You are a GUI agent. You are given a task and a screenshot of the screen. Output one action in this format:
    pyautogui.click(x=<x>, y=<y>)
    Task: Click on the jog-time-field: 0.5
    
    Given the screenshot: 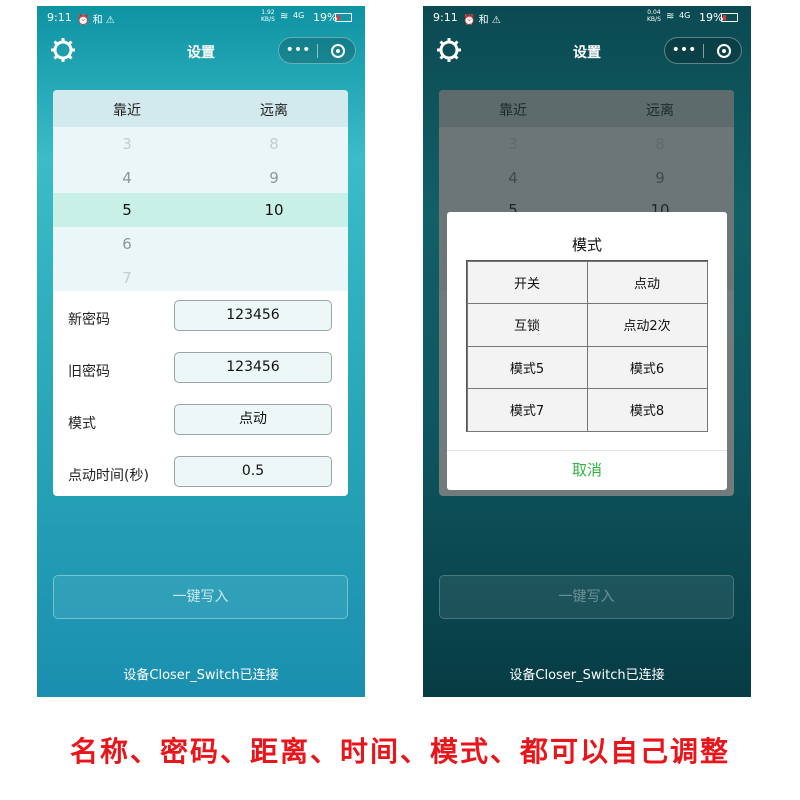 What is the action you would take?
    pyautogui.click(x=253, y=471)
    